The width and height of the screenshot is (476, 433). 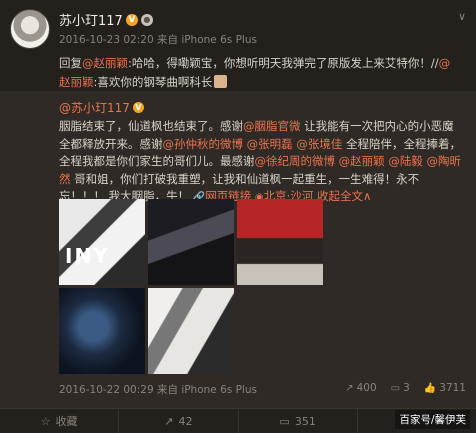 I want to click on member-icon: ●, so click(x=146, y=19).